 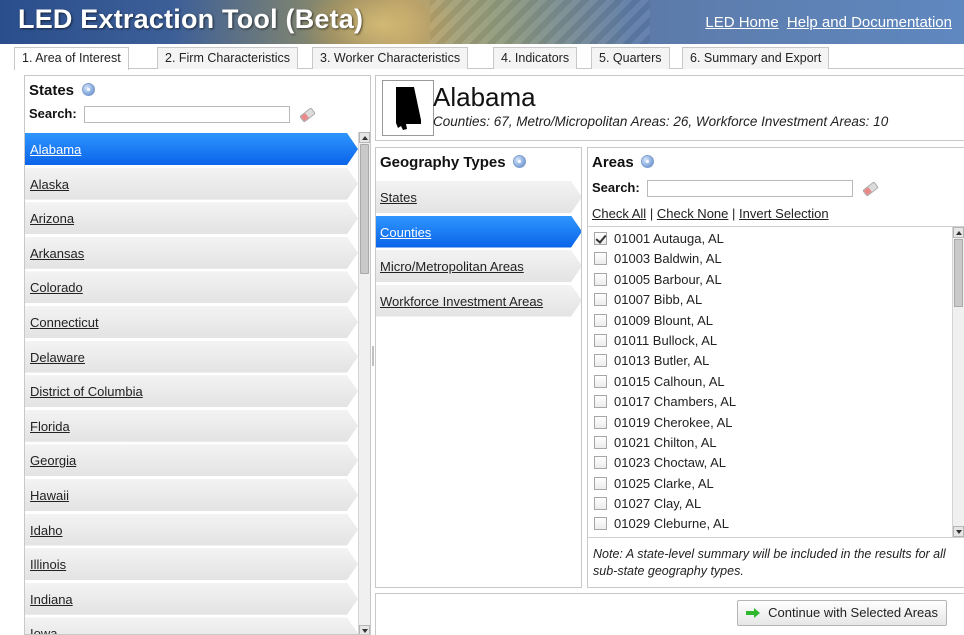 I want to click on geography-types-title: Geography Types, so click(x=443, y=162).